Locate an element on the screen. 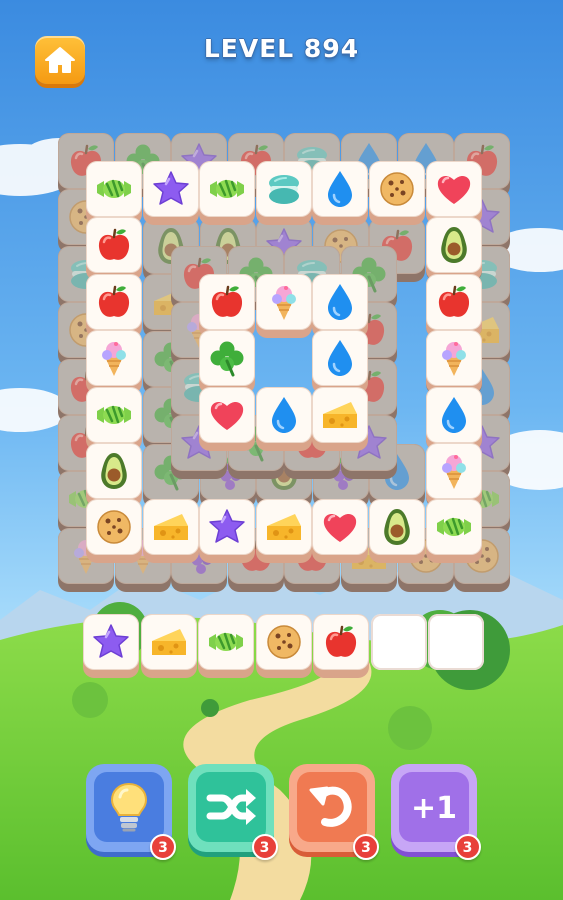 This screenshot has width=563, height=900. add-slot-booster-button: +1 3 is located at coordinates (435, 812).